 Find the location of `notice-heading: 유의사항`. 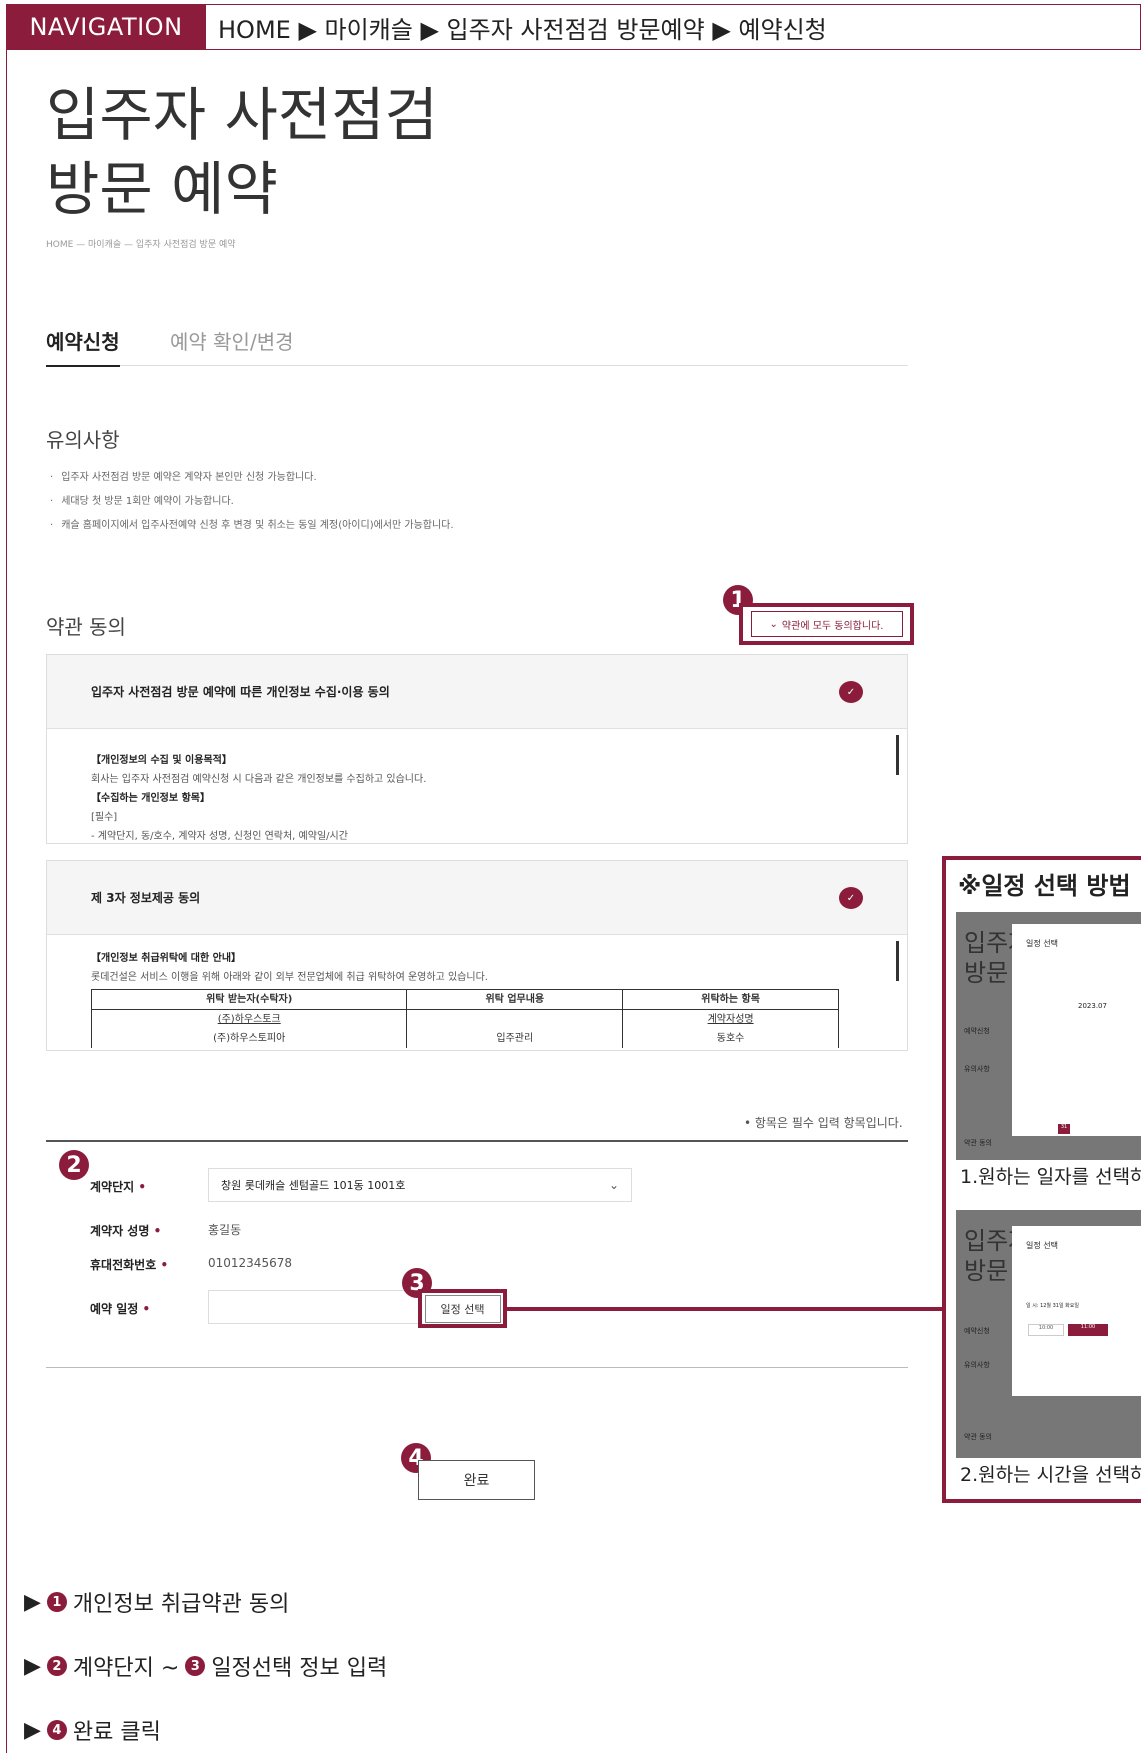

notice-heading: 유의사항 is located at coordinates (83, 440).